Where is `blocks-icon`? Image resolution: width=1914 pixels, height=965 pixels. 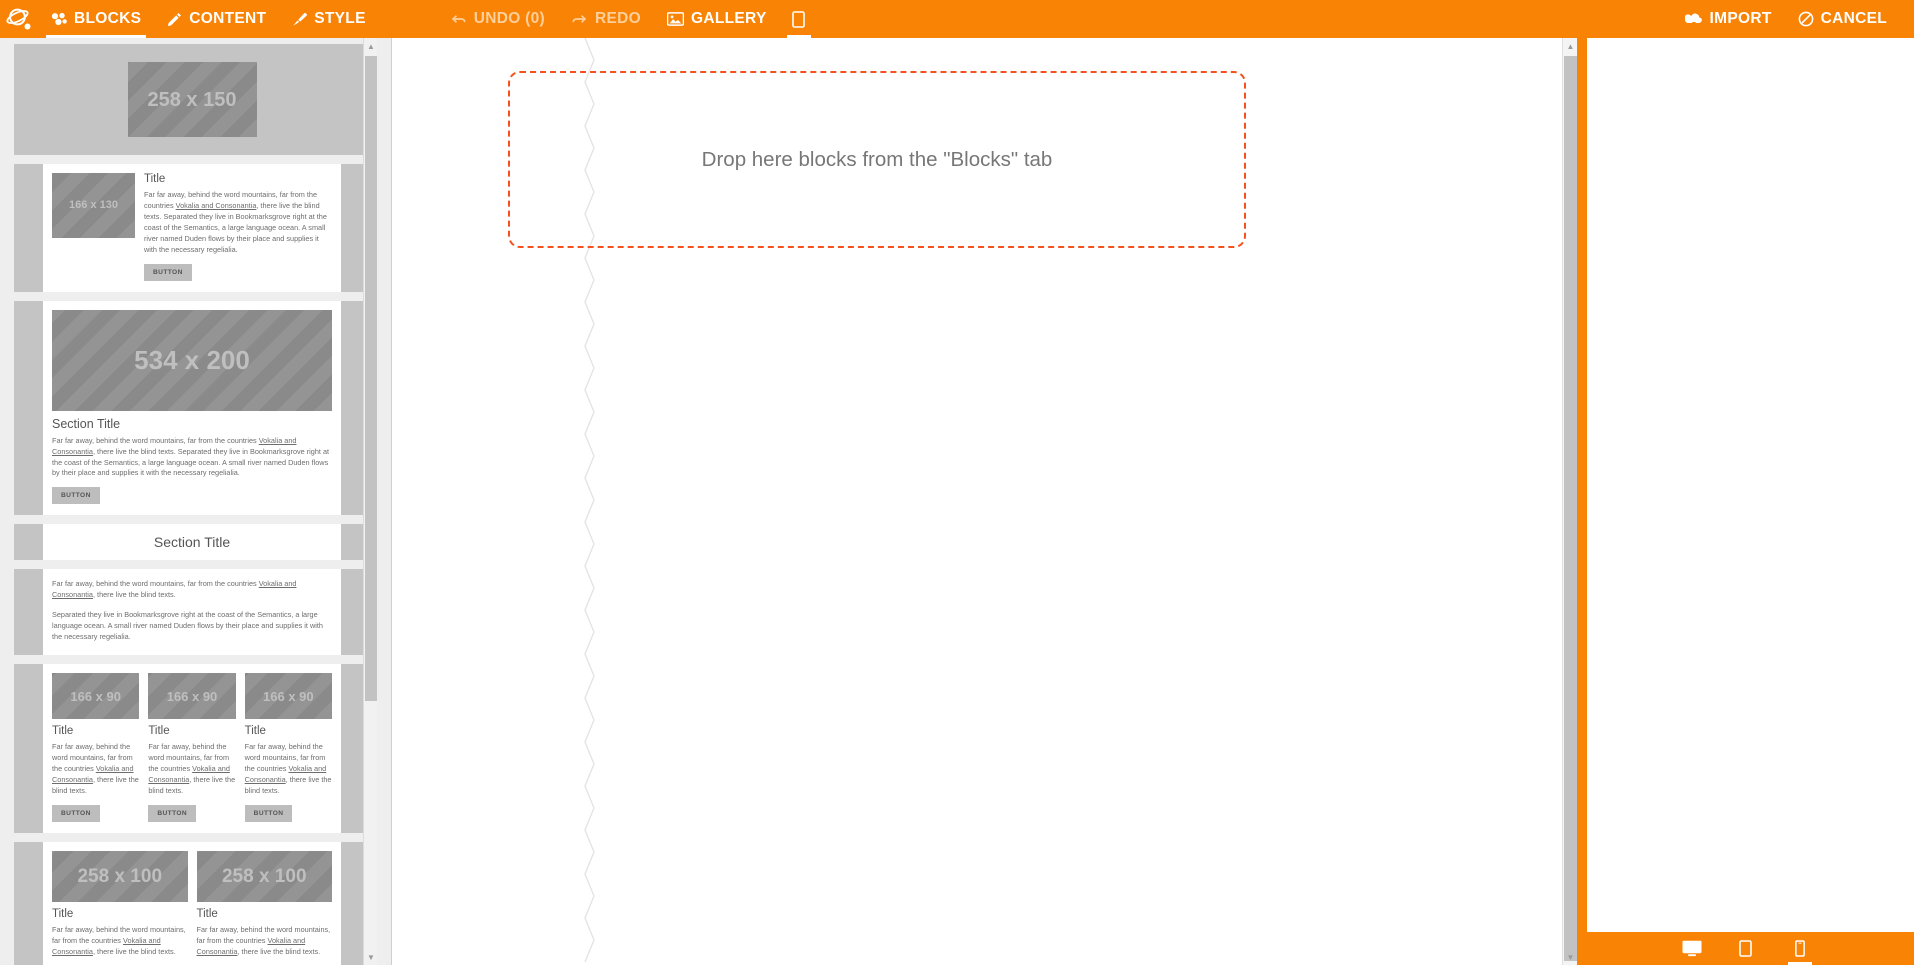
blocks-icon is located at coordinates (59, 19).